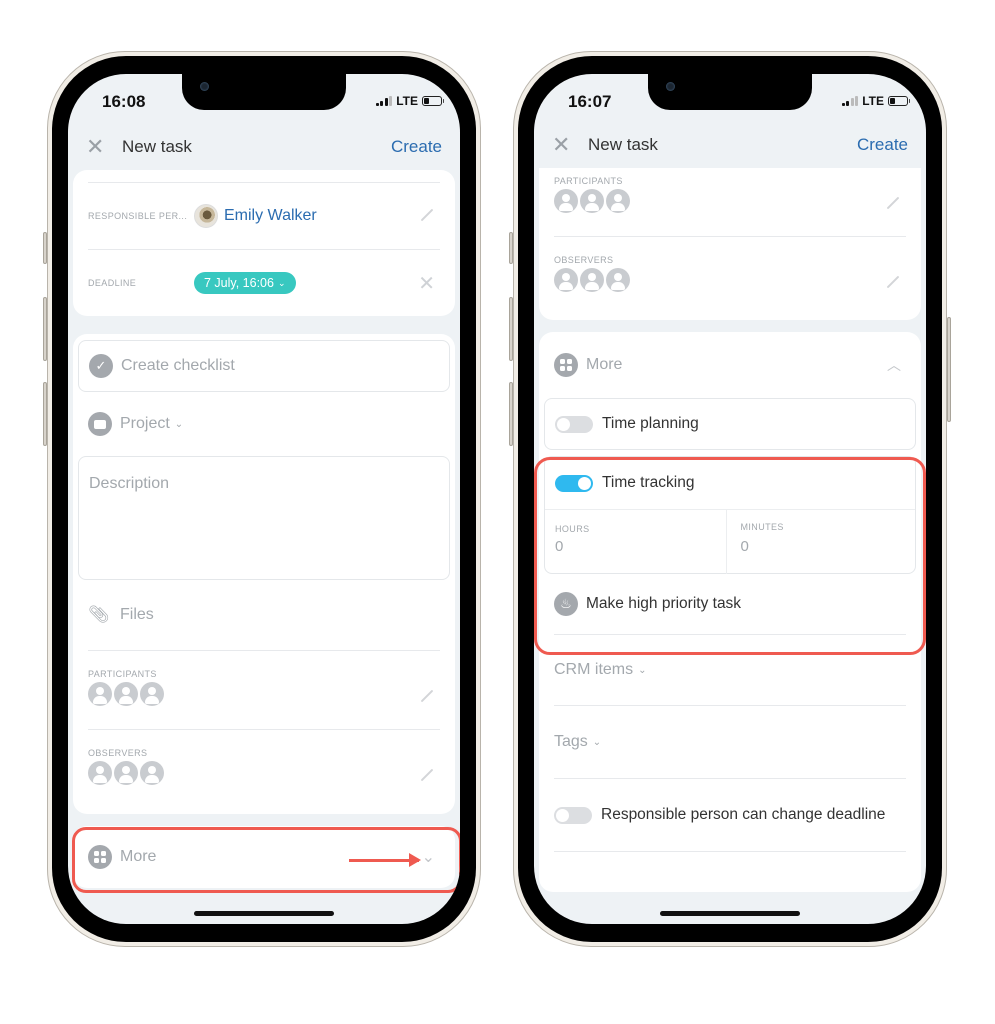 This screenshot has height=1024, width=995. I want to click on minutes-value: 0, so click(744, 546).